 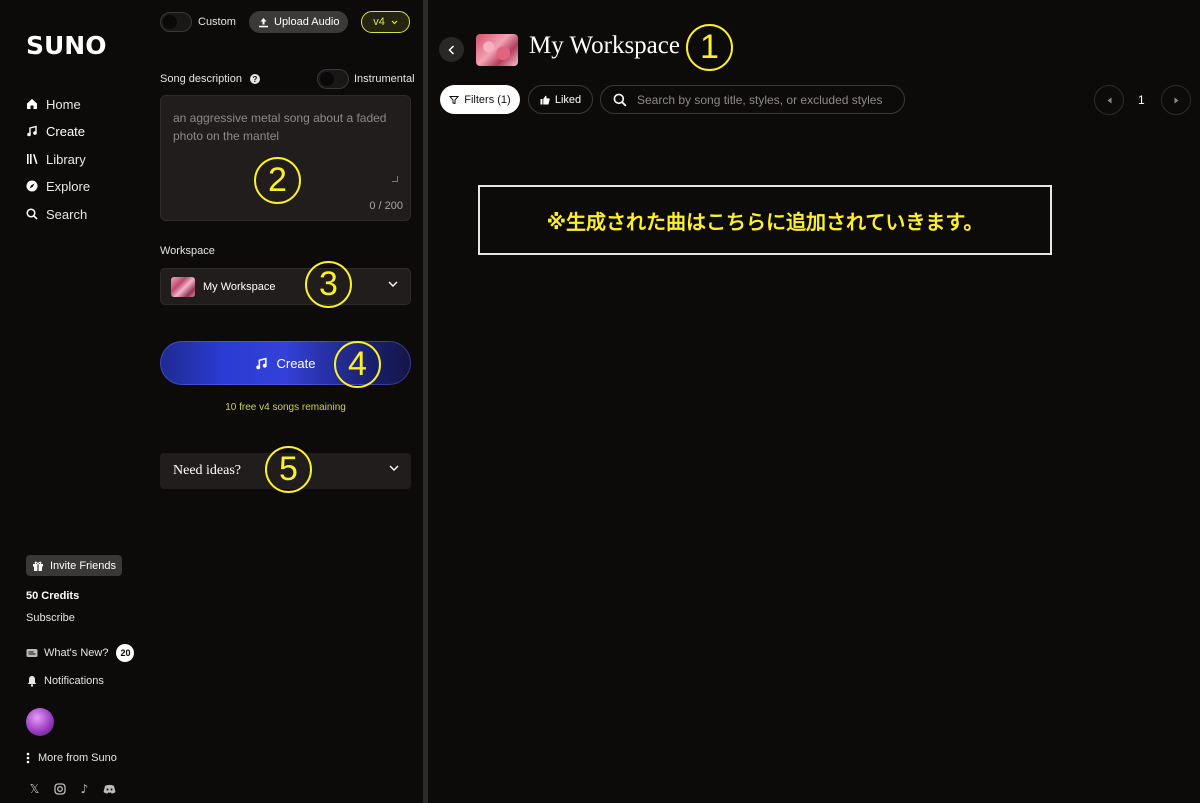 What do you see at coordinates (386, 206) in the screenshot?
I see `character-count: 0 / 200` at bounding box center [386, 206].